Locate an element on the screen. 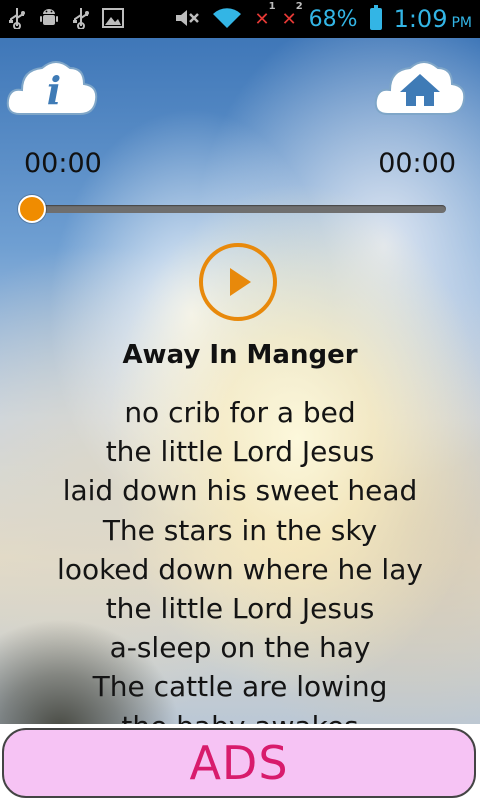  svg-text: i is located at coordinates (54, 90).